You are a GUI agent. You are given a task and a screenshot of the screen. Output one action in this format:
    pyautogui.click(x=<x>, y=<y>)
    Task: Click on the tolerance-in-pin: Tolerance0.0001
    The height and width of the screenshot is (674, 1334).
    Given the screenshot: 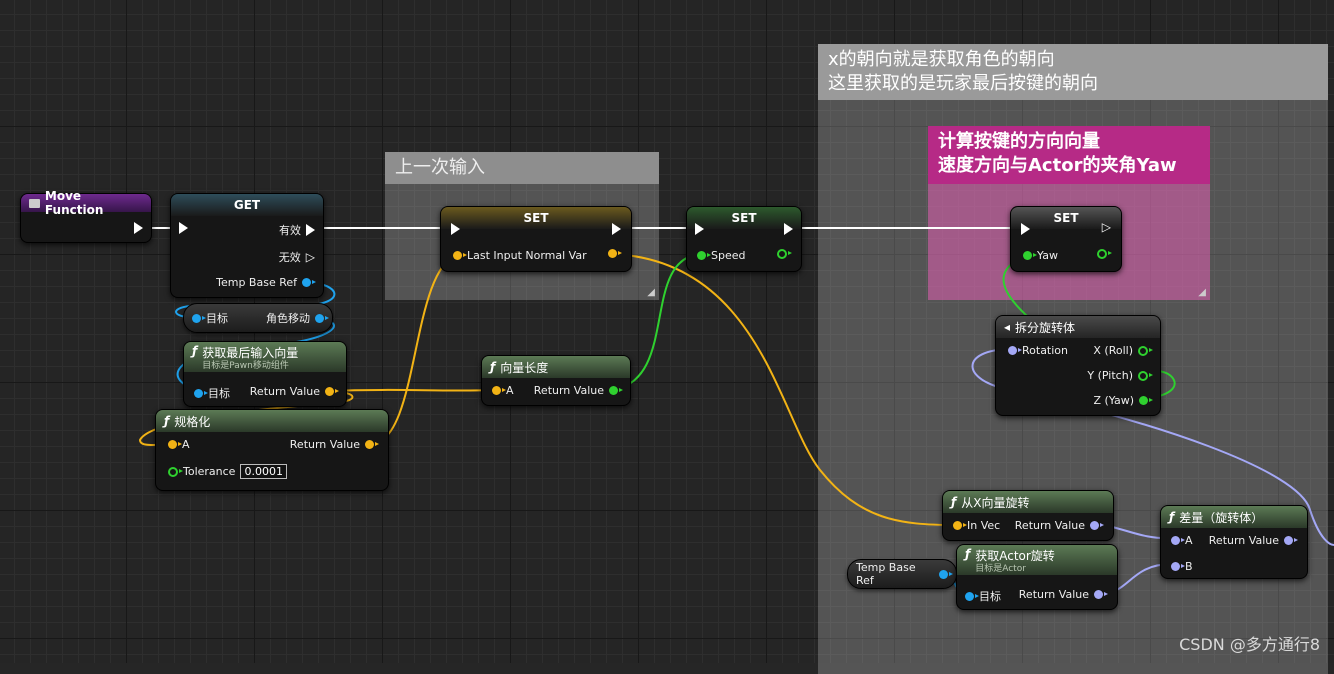 What is the action you would take?
    pyautogui.click(x=227, y=471)
    